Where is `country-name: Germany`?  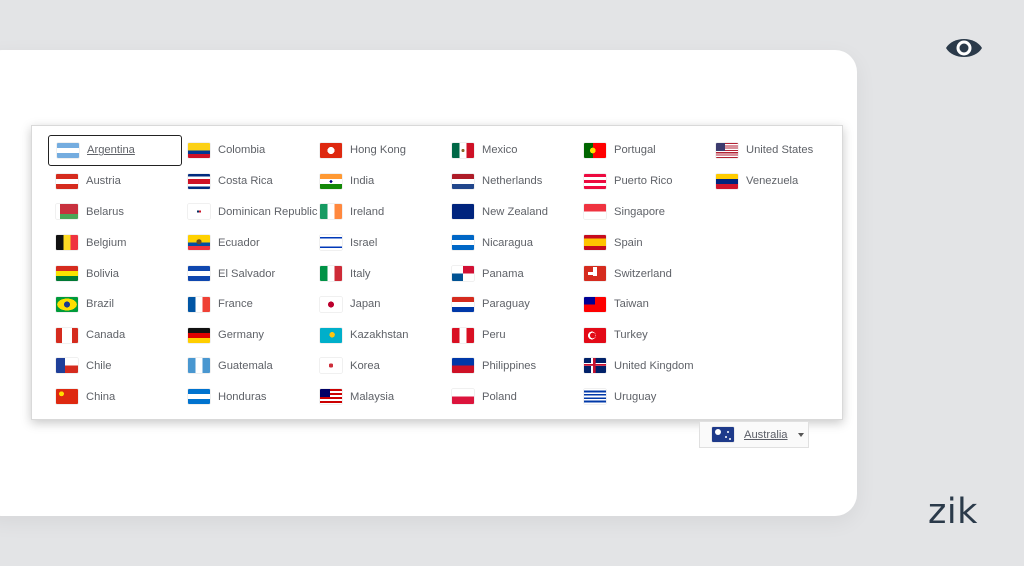
country-name: Germany is located at coordinates (241, 335).